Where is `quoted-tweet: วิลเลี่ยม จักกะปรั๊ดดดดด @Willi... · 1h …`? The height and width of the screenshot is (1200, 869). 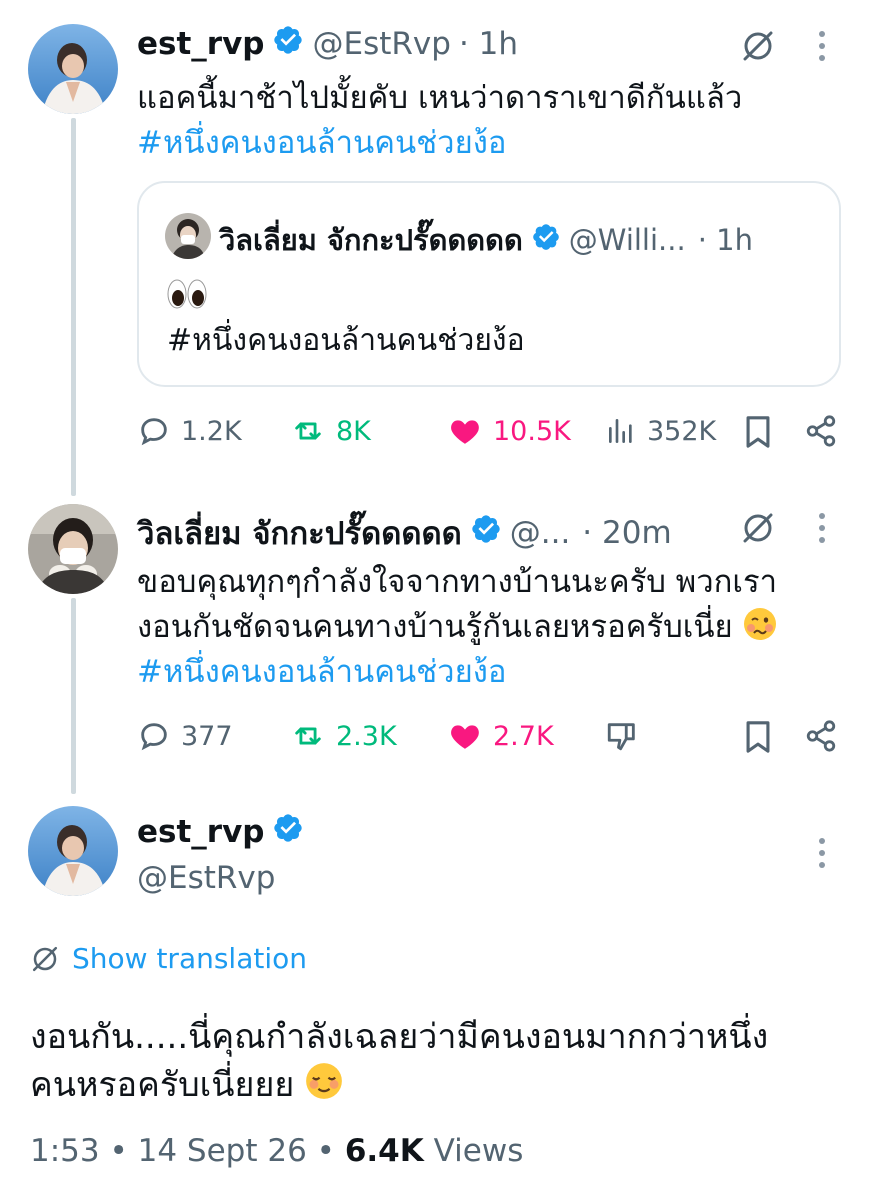 quoted-tweet: วิลเลี่ยม จักกะปรั๊ดดดดด @Willi... · 1h … is located at coordinates (489, 284).